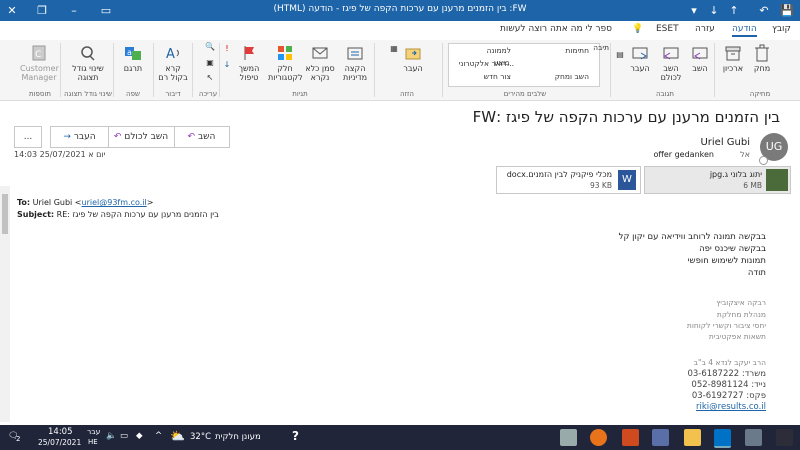 Image resolution: width=800 pixels, height=450 pixels. What do you see at coordinates (781, 29) in the screenshot?
I see `tab-file: קובץ` at bounding box center [781, 29].